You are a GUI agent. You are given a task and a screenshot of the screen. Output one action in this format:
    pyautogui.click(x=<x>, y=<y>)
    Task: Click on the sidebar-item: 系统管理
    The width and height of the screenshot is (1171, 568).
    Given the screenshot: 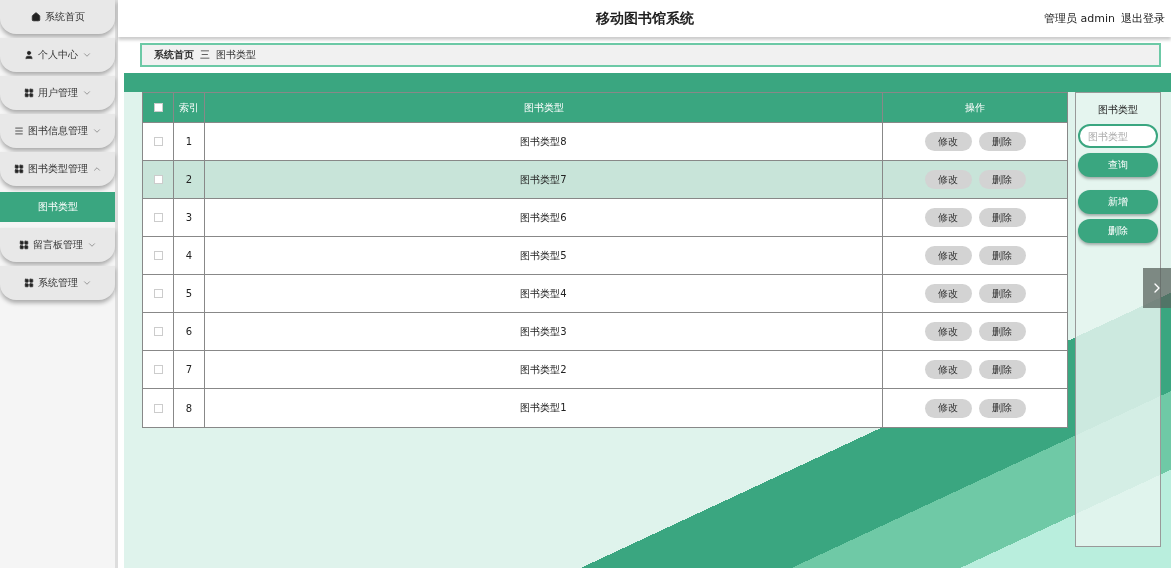 What is the action you would take?
    pyautogui.click(x=57, y=283)
    